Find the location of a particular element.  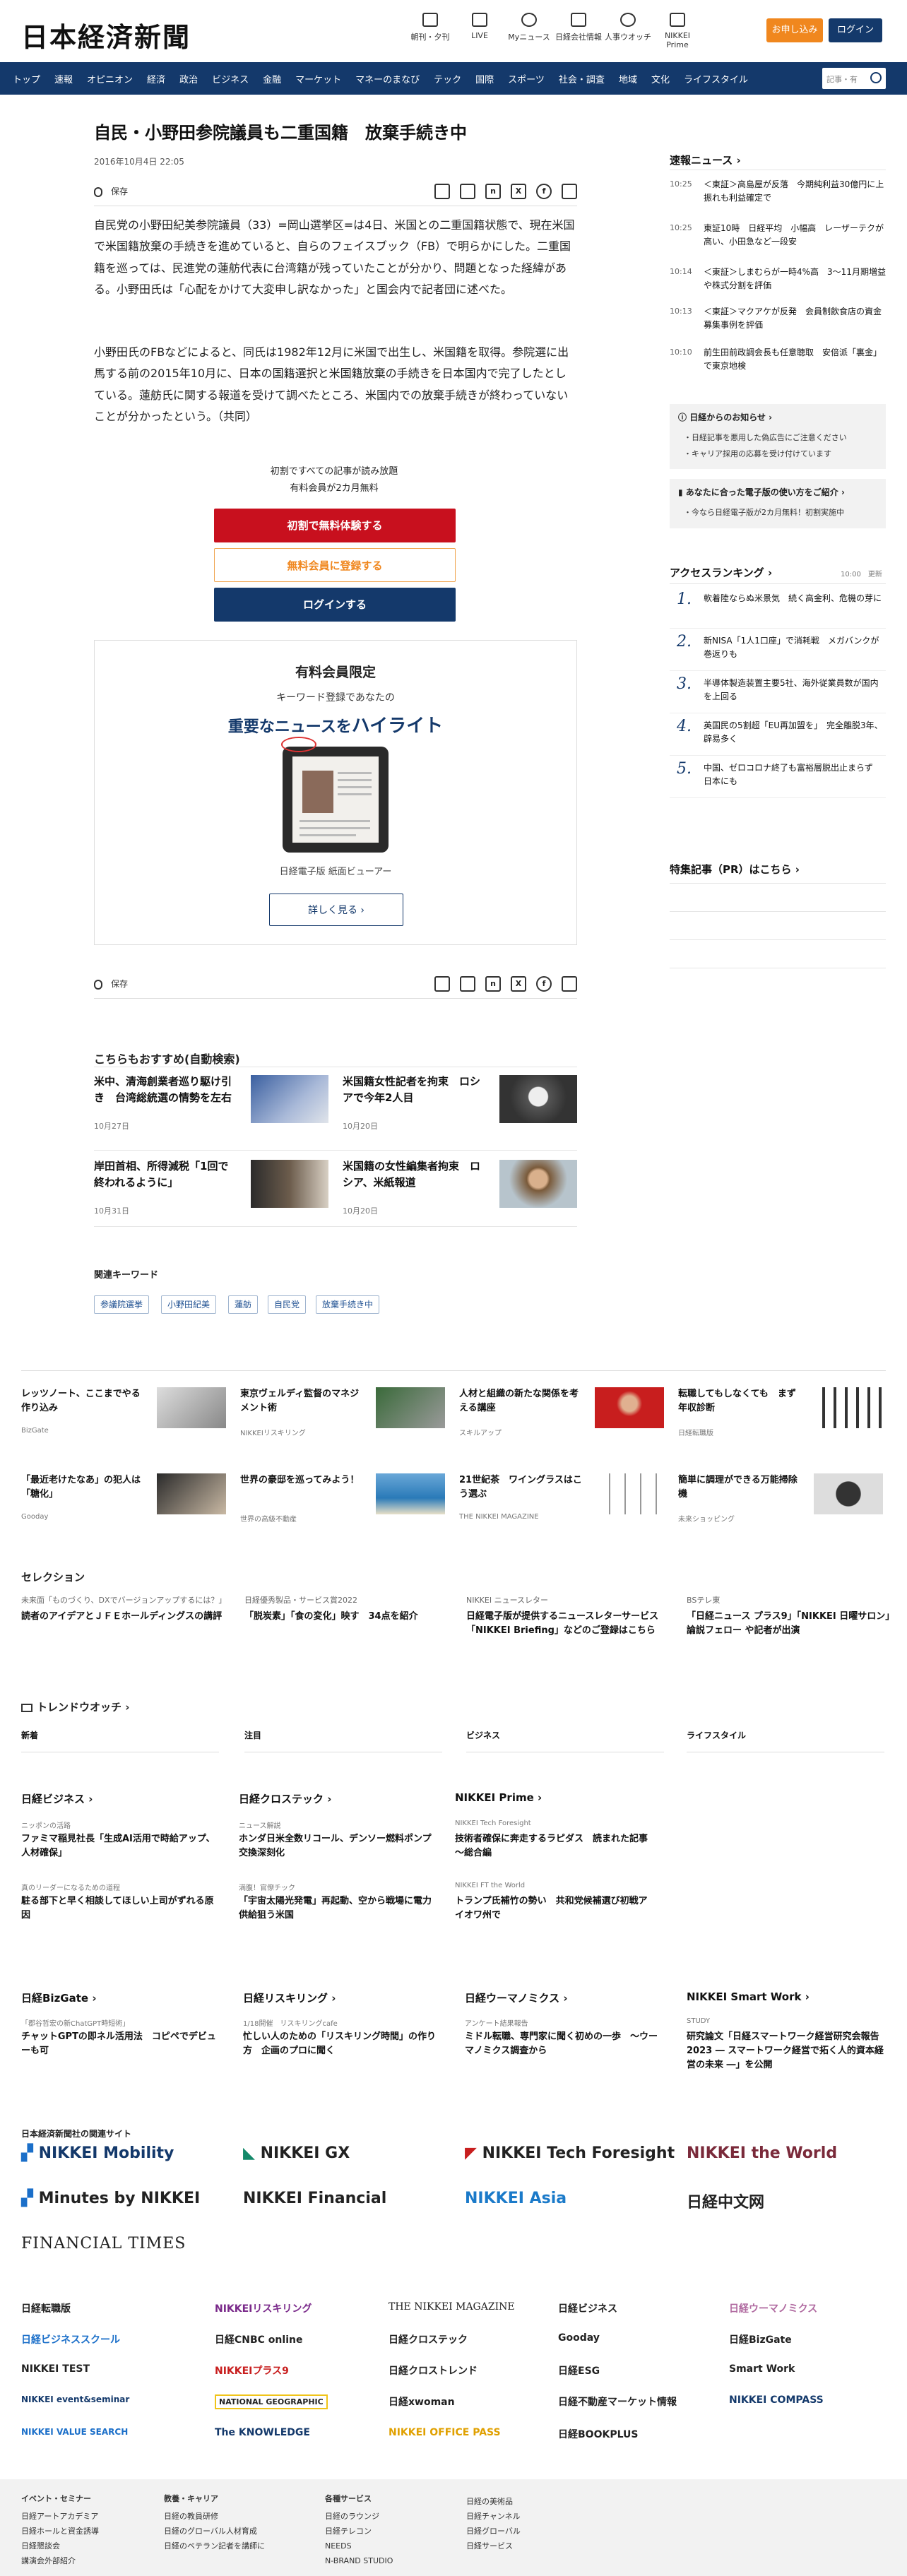

block-article: トランプ氏補竹の勢い 共和党候補選び初戦アイオワ州で is located at coordinates (554, 1908).